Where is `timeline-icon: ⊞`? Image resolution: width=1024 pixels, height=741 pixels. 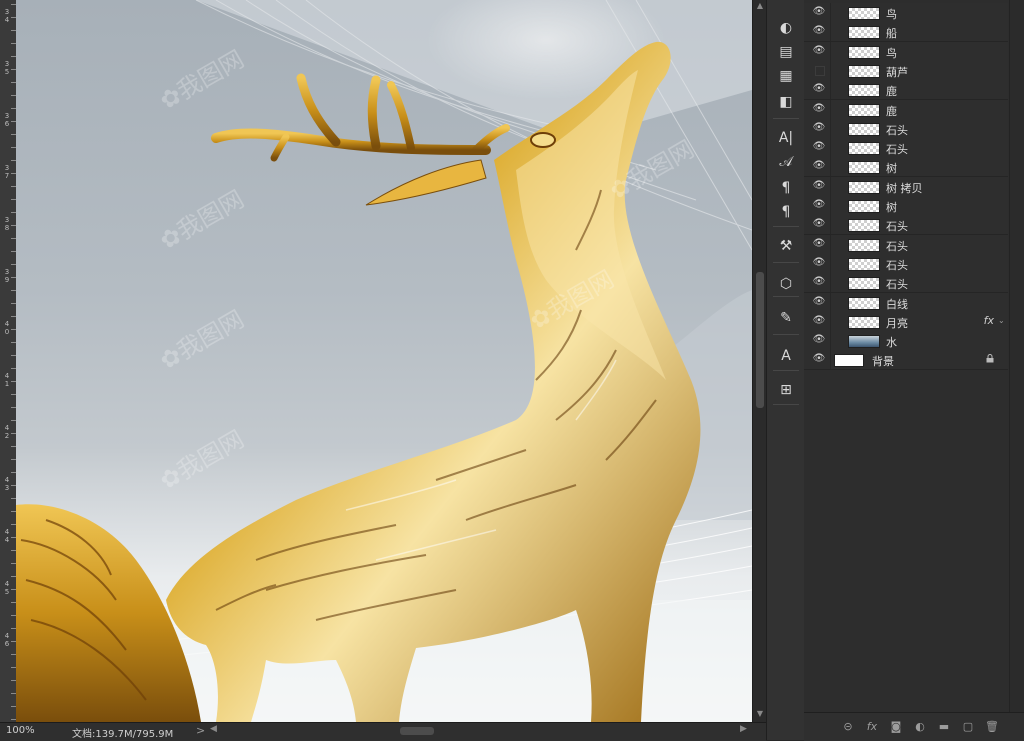 timeline-icon: ⊞ is located at coordinates (786, 390).